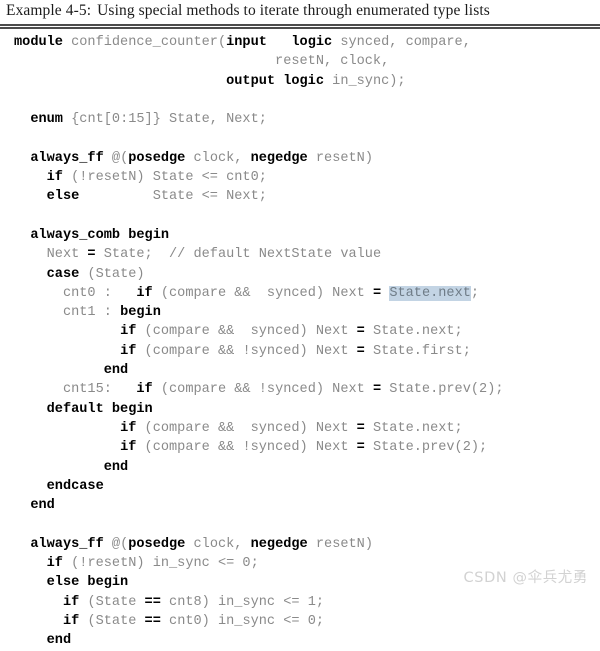 This screenshot has height=651, width=600. Describe the element at coordinates (75, 486) in the screenshot. I see `code-keyword: endcase` at that location.